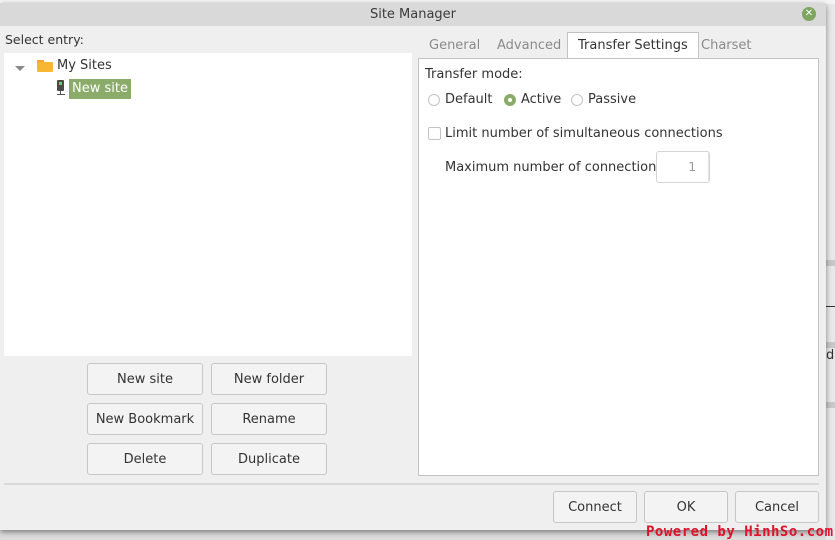 This screenshot has height=540, width=835. Describe the element at coordinates (45, 66) in the screenshot. I see `folder-icon` at that location.